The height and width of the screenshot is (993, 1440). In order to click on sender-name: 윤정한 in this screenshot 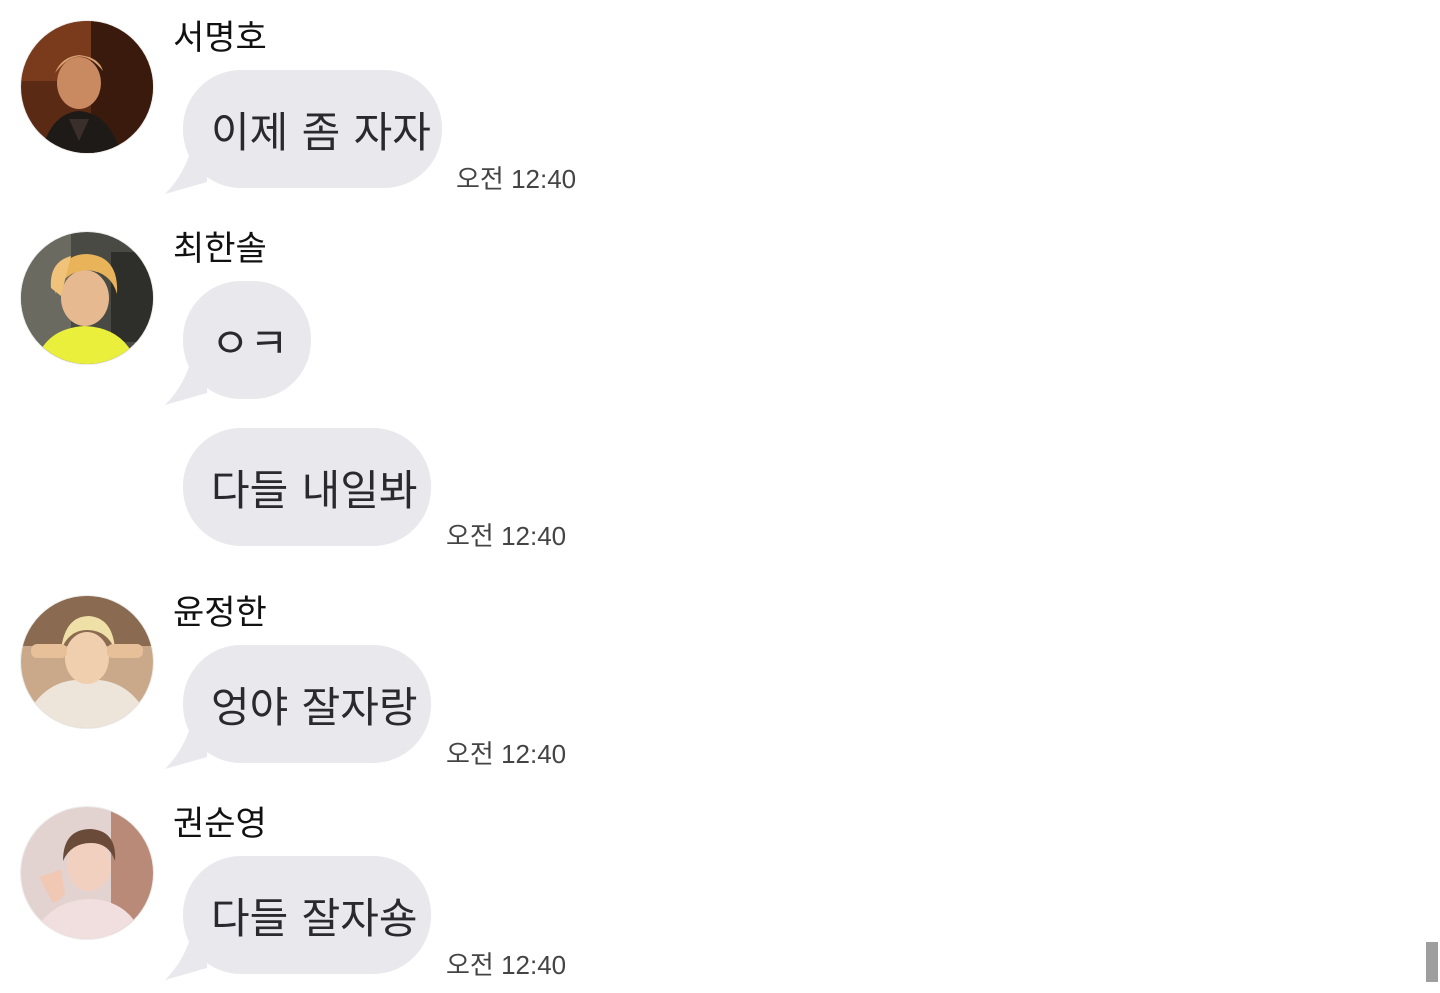, I will do `click(220, 613)`.